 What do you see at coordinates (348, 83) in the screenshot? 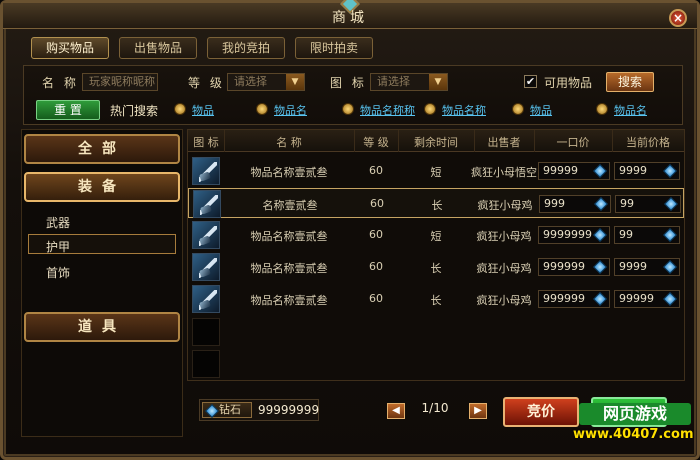
I see `icon-label: 图 标` at bounding box center [348, 83].